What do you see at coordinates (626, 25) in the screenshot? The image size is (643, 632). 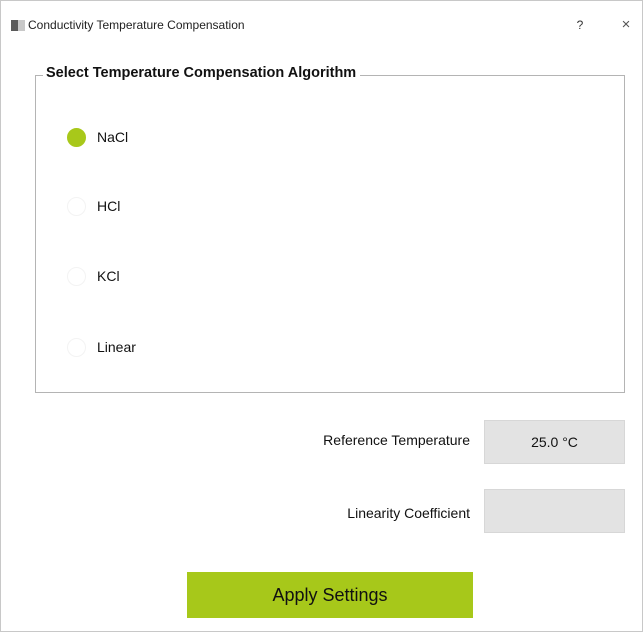 I see `close-button: ×` at bounding box center [626, 25].